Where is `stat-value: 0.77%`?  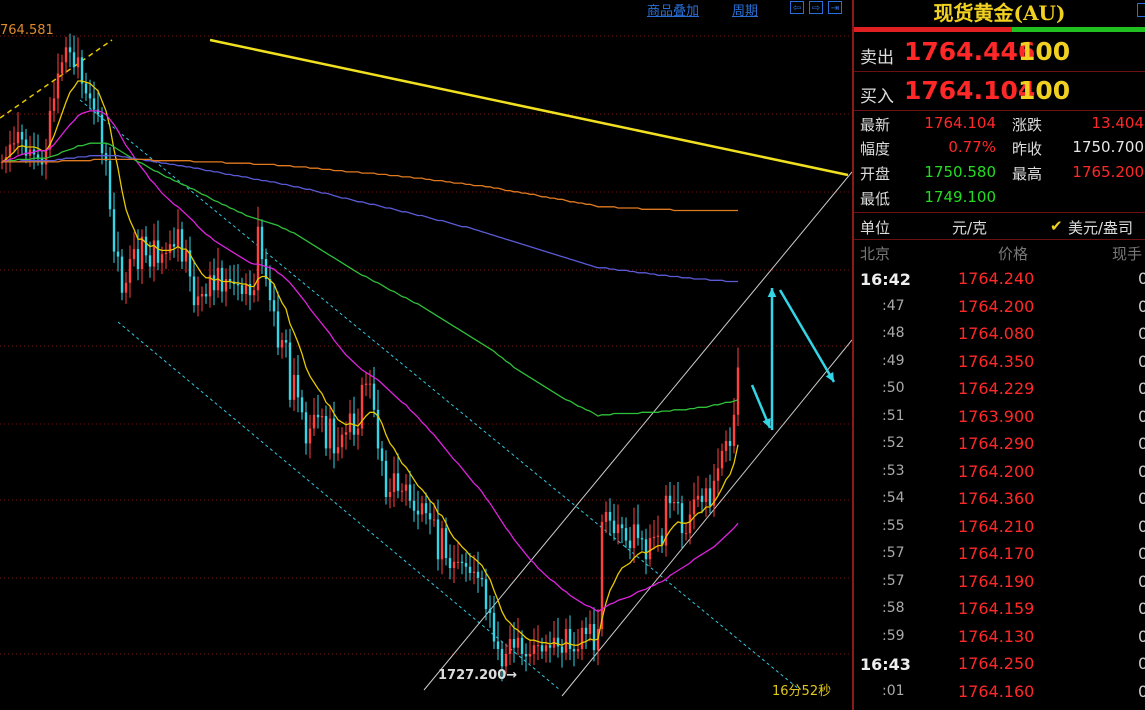
stat-value: 0.77% is located at coordinates (972, 147).